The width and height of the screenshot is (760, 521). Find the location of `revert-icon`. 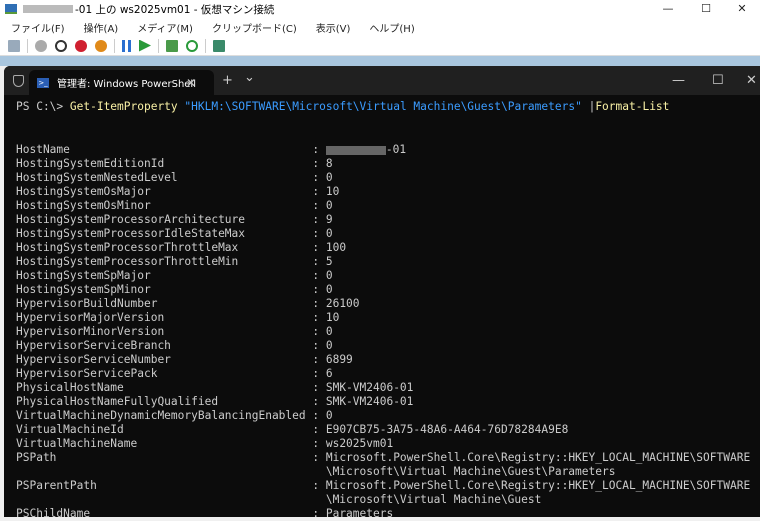

revert-icon is located at coordinates (192, 45).